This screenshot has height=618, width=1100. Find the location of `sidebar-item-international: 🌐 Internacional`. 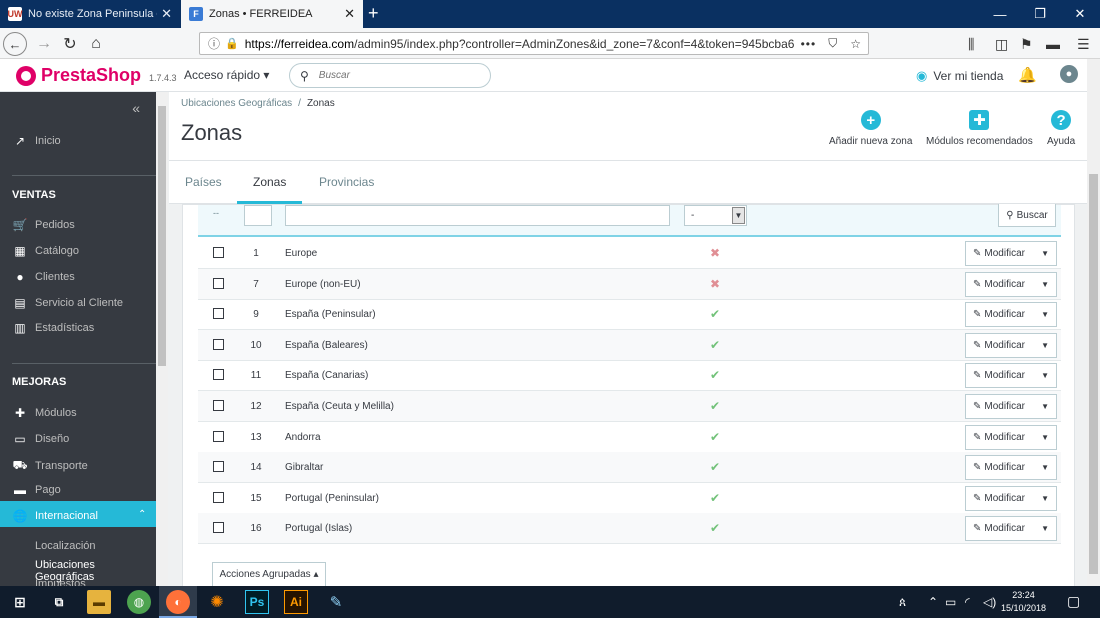

sidebar-item-international: 🌐 Internacional is located at coordinates (55, 516).